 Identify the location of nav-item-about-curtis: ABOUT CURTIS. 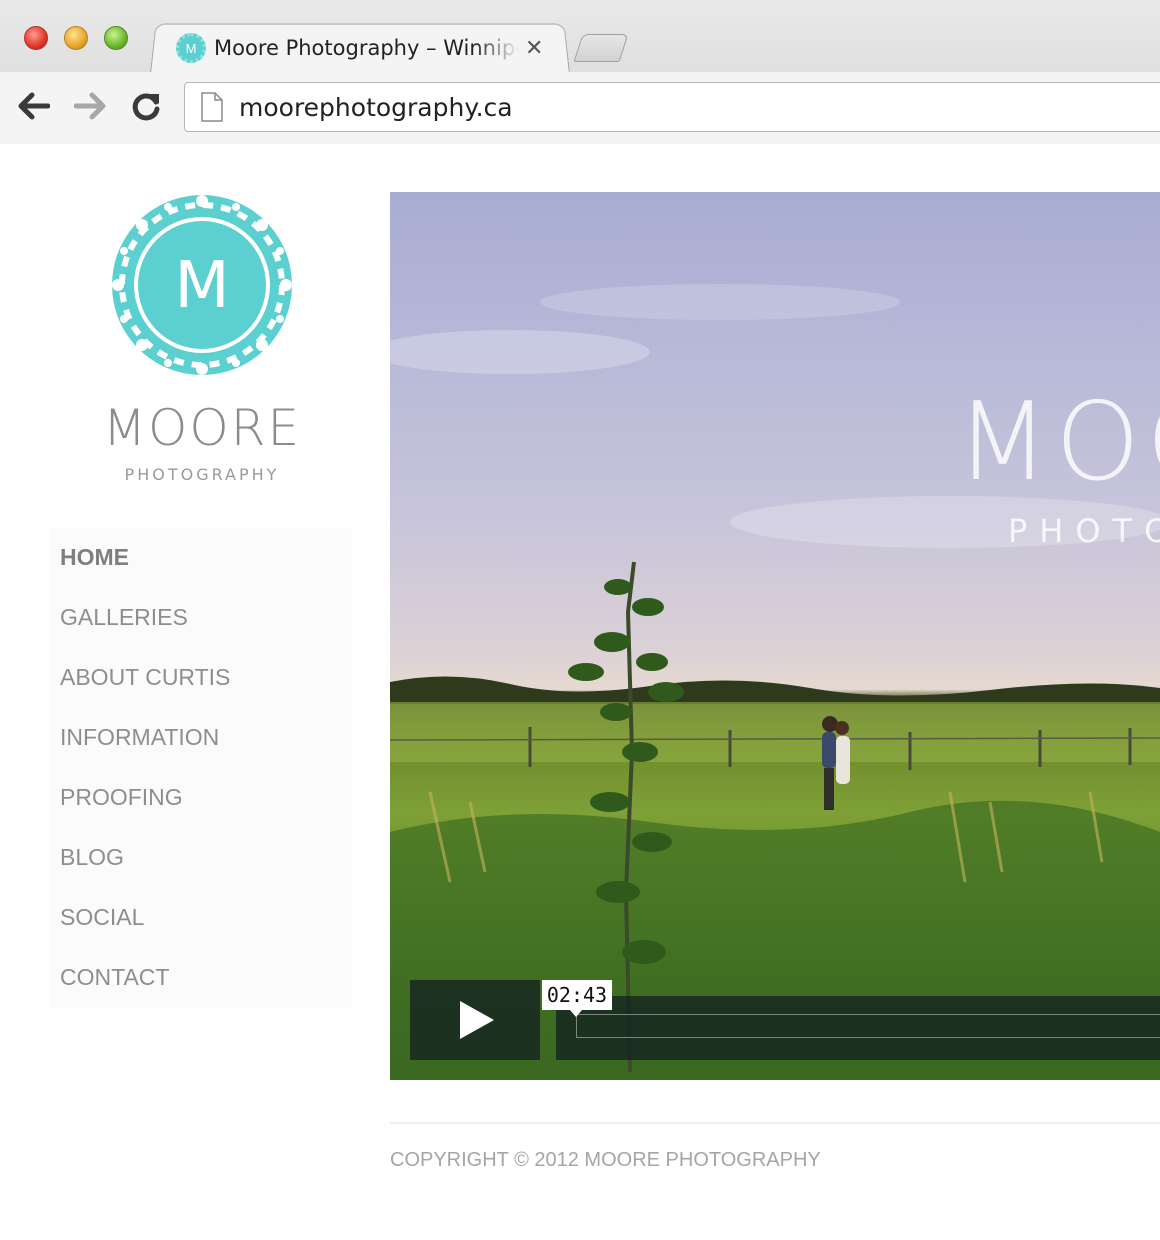
(145, 677).